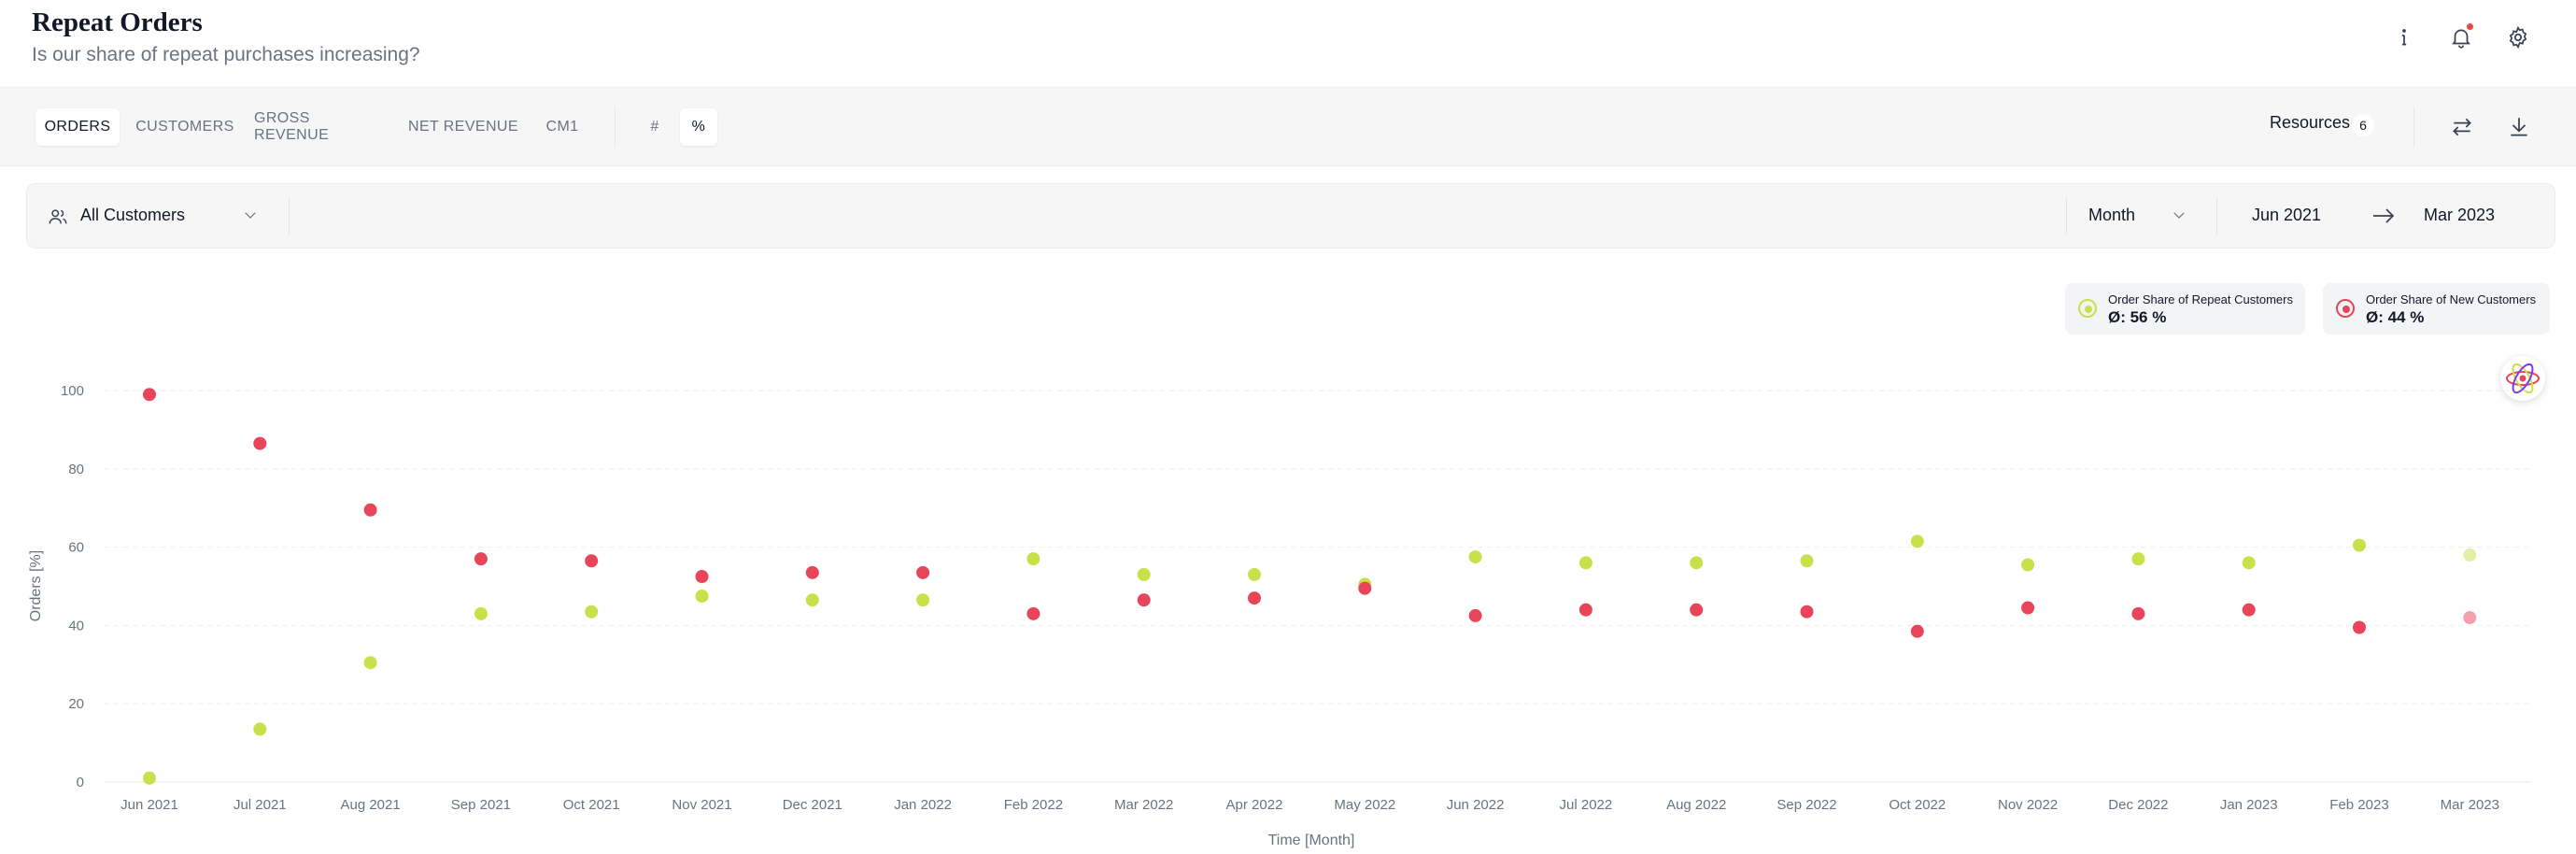 This screenshot has width=2576, height=854. What do you see at coordinates (2310, 123) in the screenshot?
I see `resources-button: Resources` at bounding box center [2310, 123].